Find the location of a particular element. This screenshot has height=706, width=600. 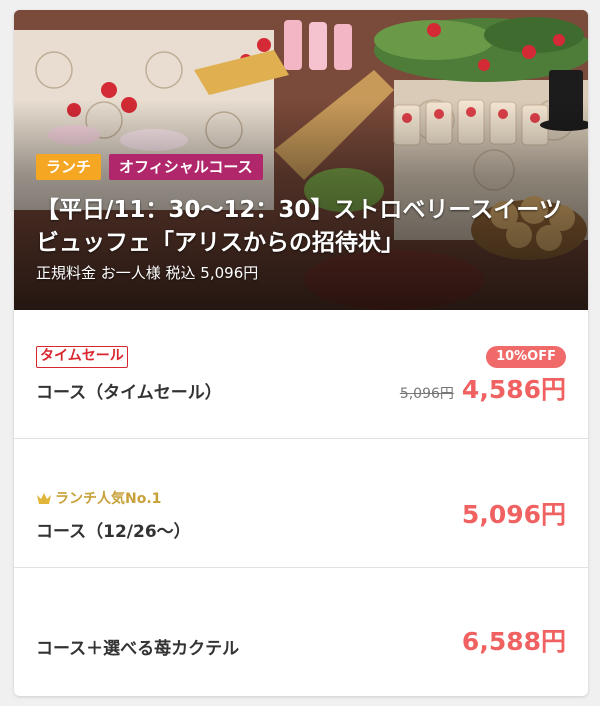

price: 5,096円 is located at coordinates (513, 514).